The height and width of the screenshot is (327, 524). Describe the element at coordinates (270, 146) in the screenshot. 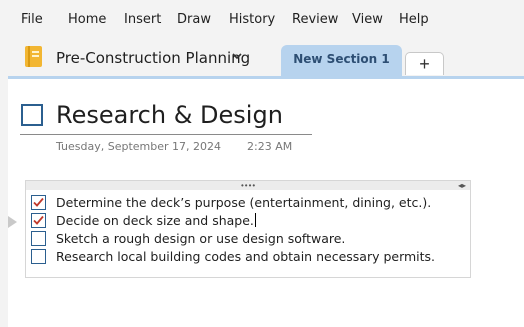

I see `page-time: 2:23 AM` at that location.